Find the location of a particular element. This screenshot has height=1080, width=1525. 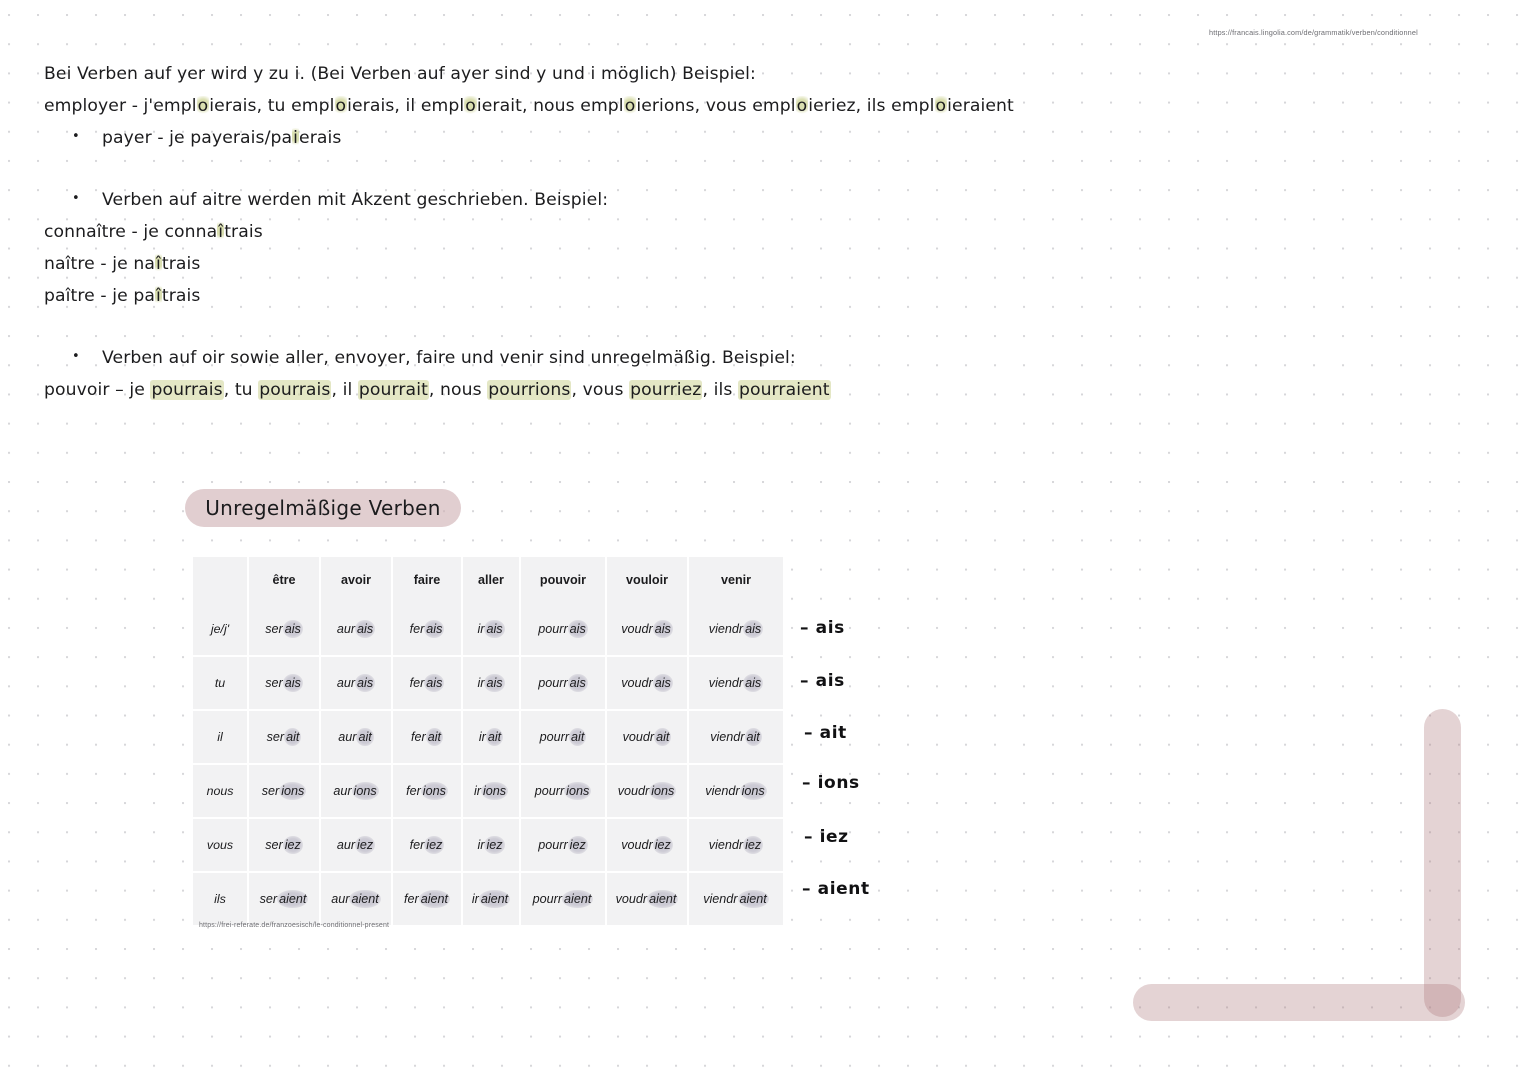

pouvoir-highlight-3: pourrait is located at coordinates (393, 390).